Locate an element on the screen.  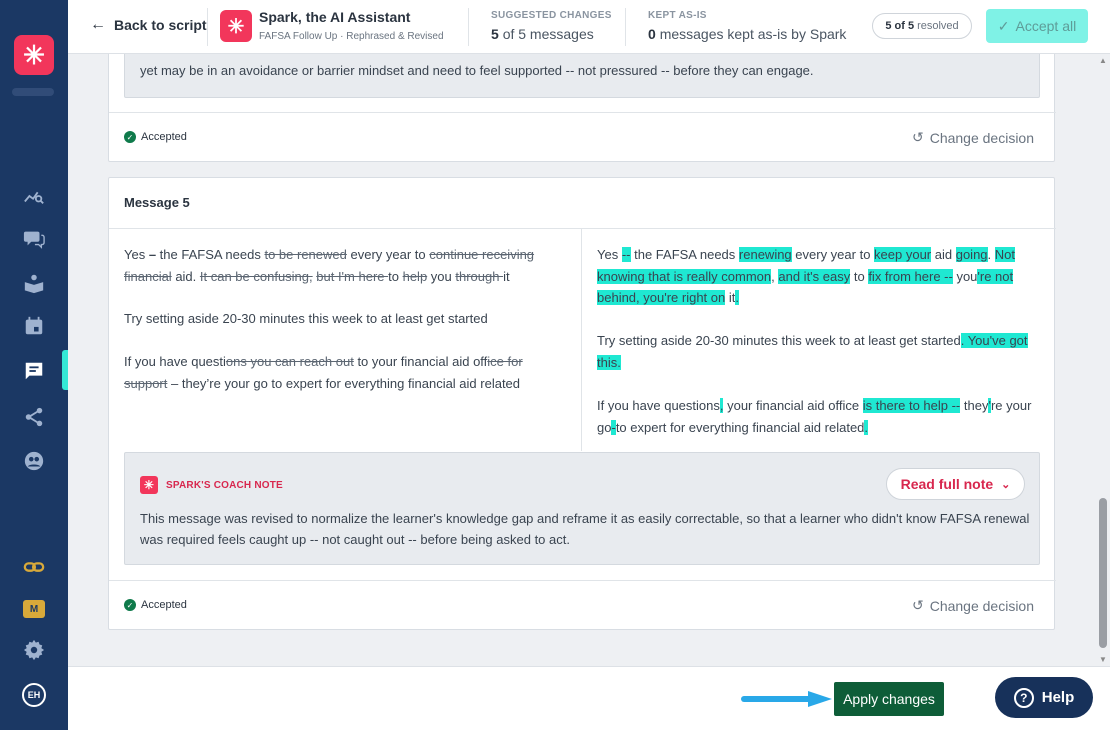
card-footer: ✓ Accepted ↺ Change decision is located at coordinates (582, 605).